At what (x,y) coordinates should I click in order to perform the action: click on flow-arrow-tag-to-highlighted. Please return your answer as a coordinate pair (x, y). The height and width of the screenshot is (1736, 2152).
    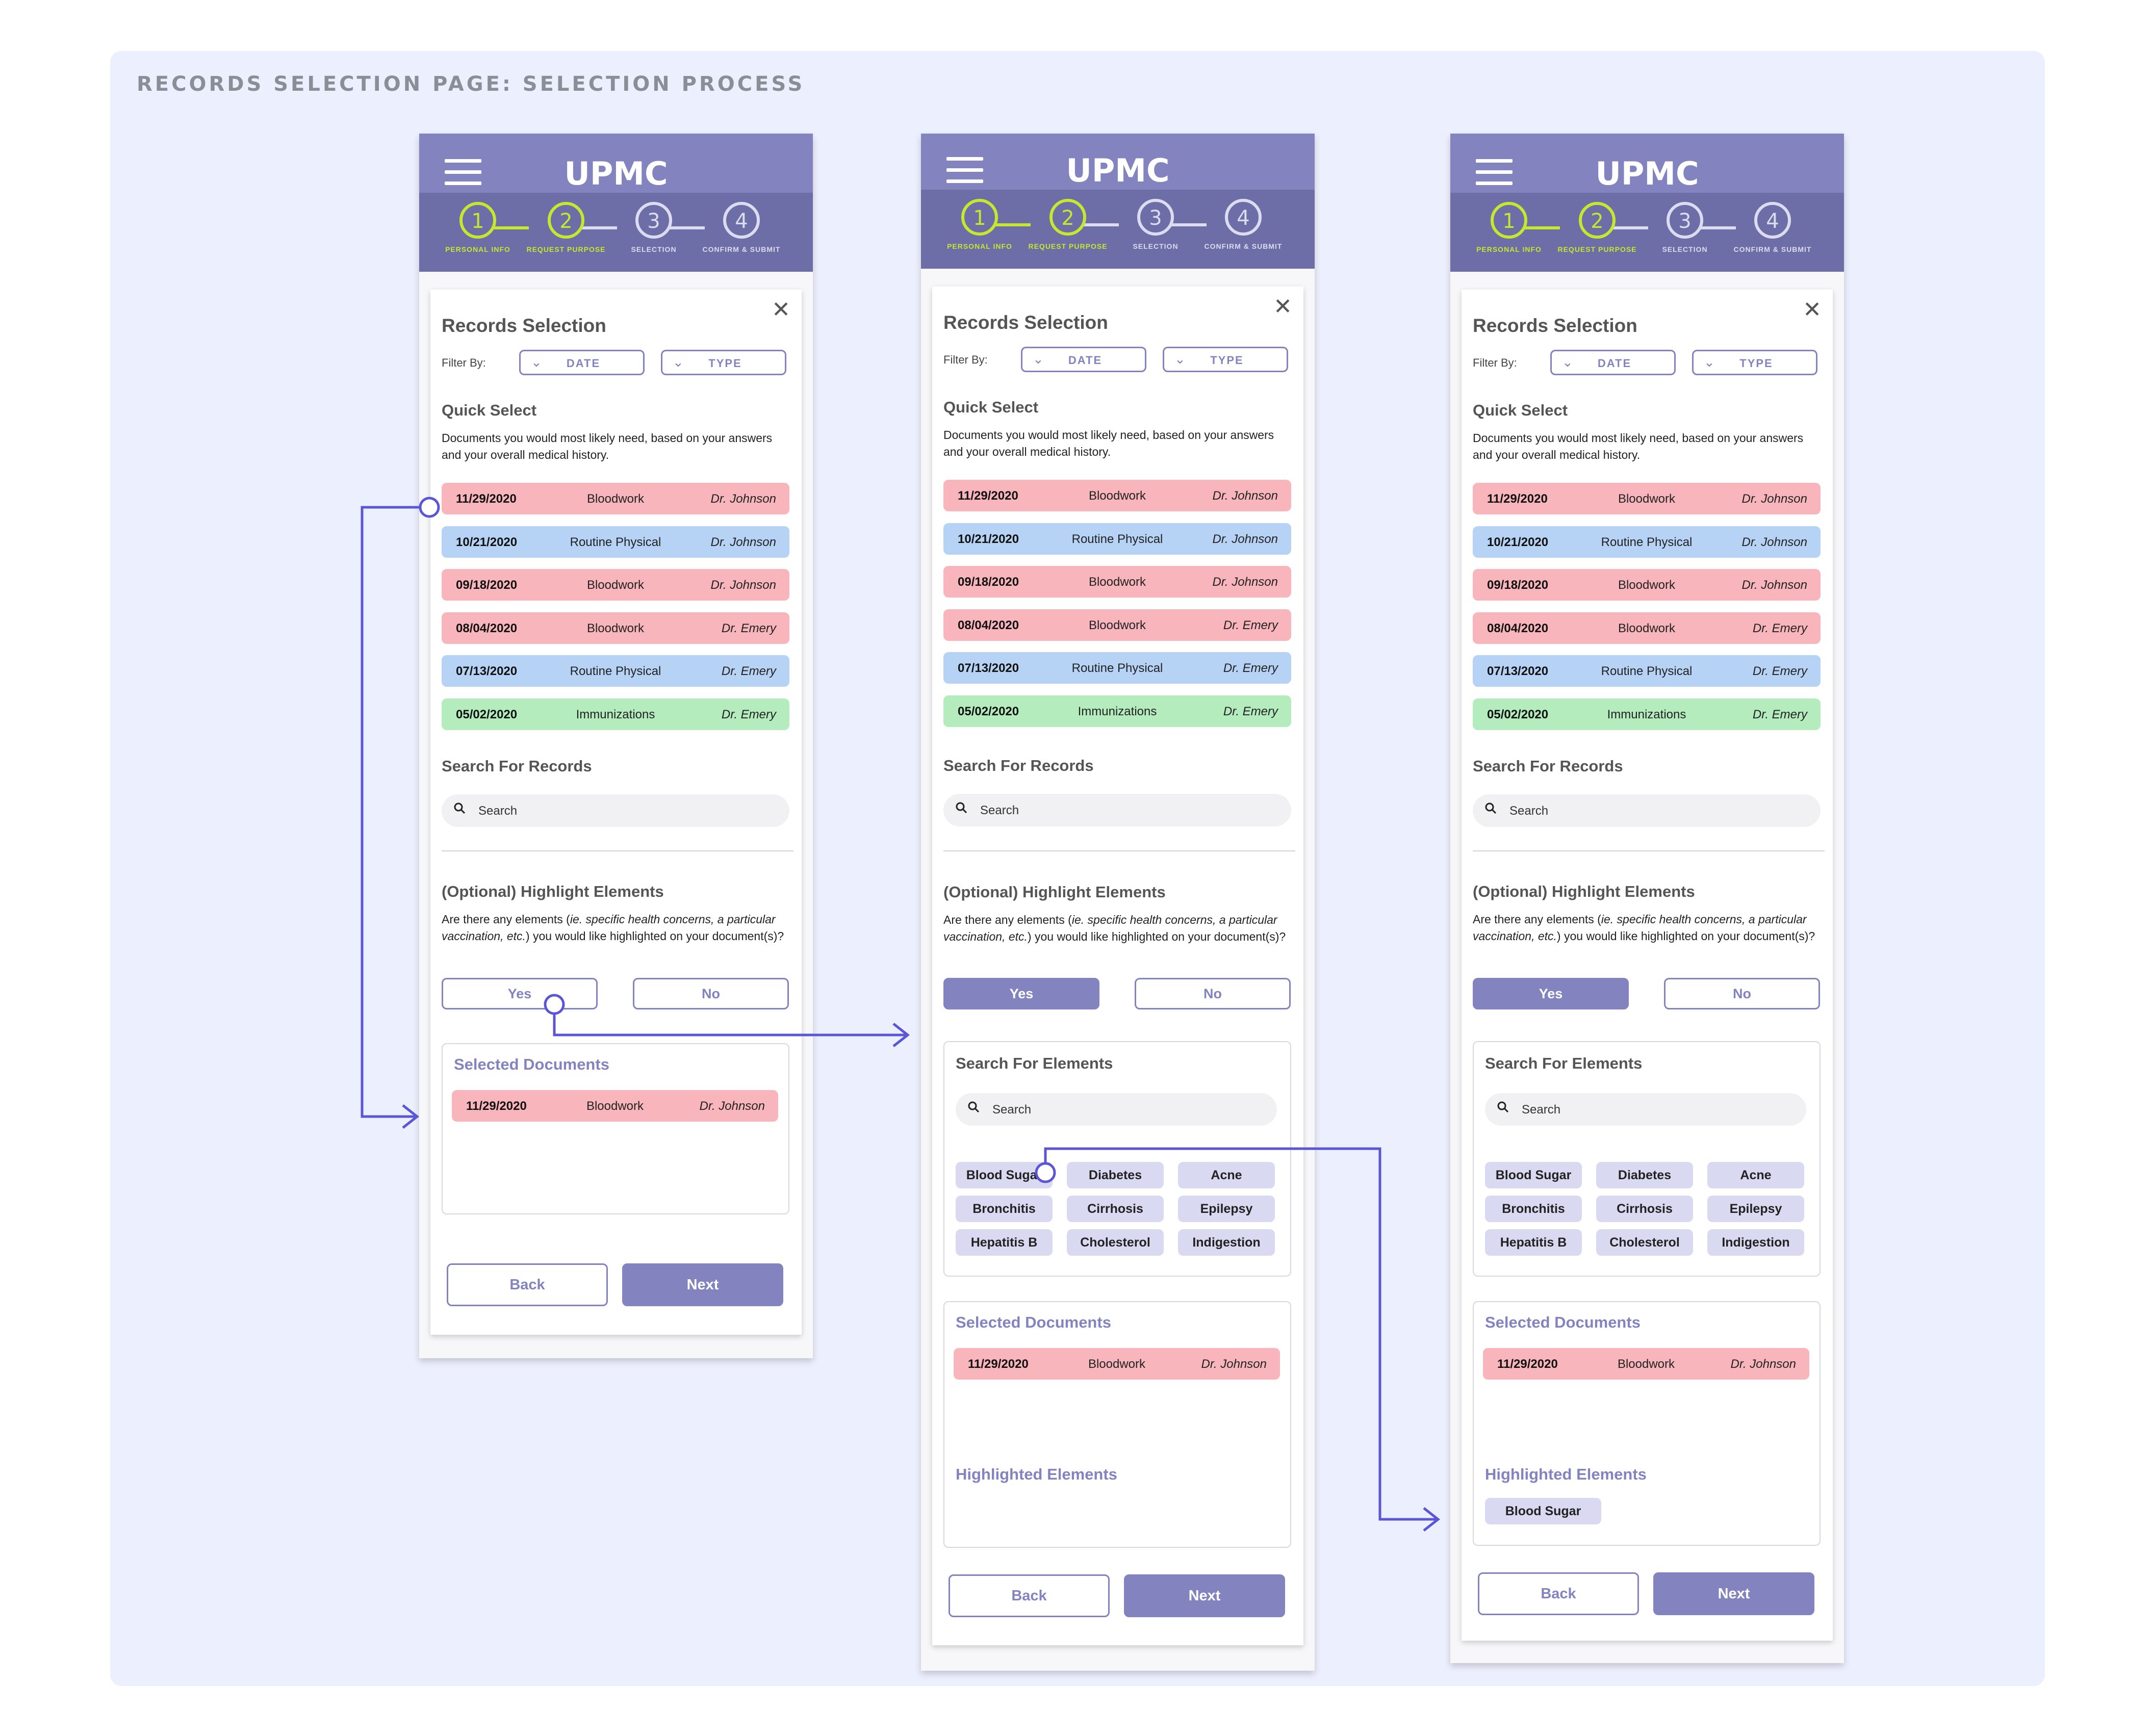
    Looking at the image, I should click on (1240, 1334).